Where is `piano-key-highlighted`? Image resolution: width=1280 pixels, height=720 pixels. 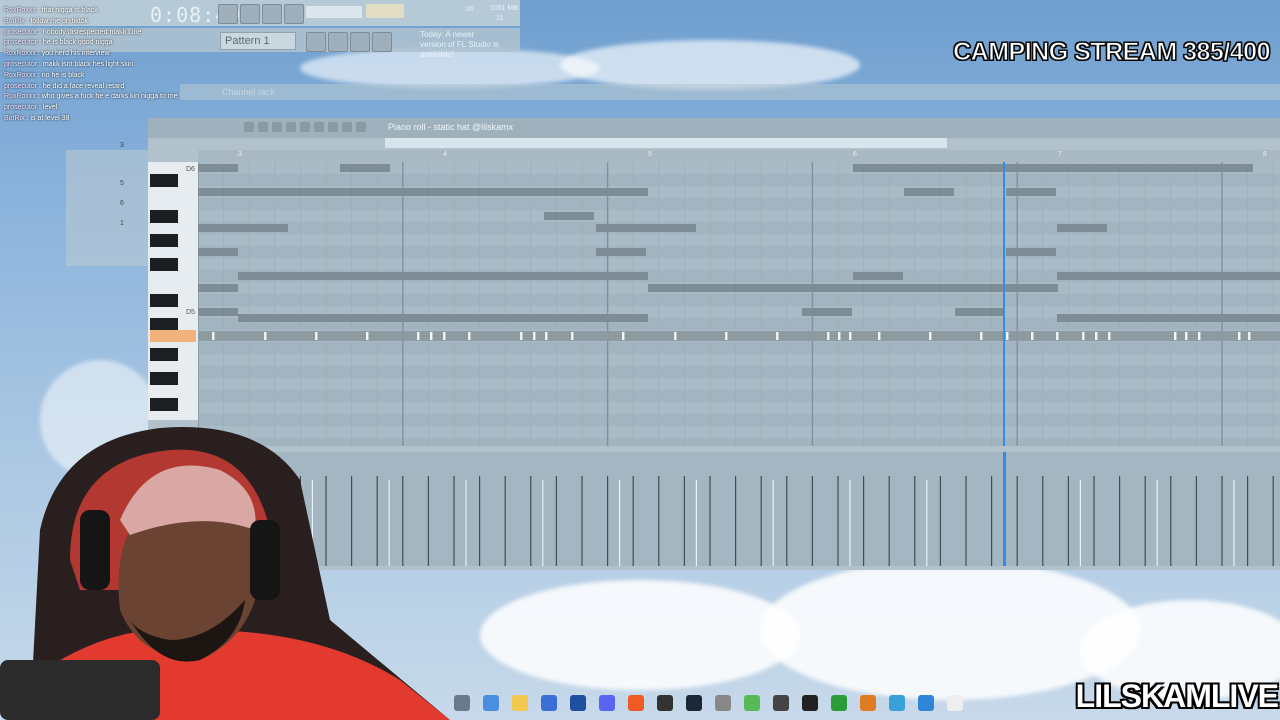
piano-key-highlighted is located at coordinates (173, 336).